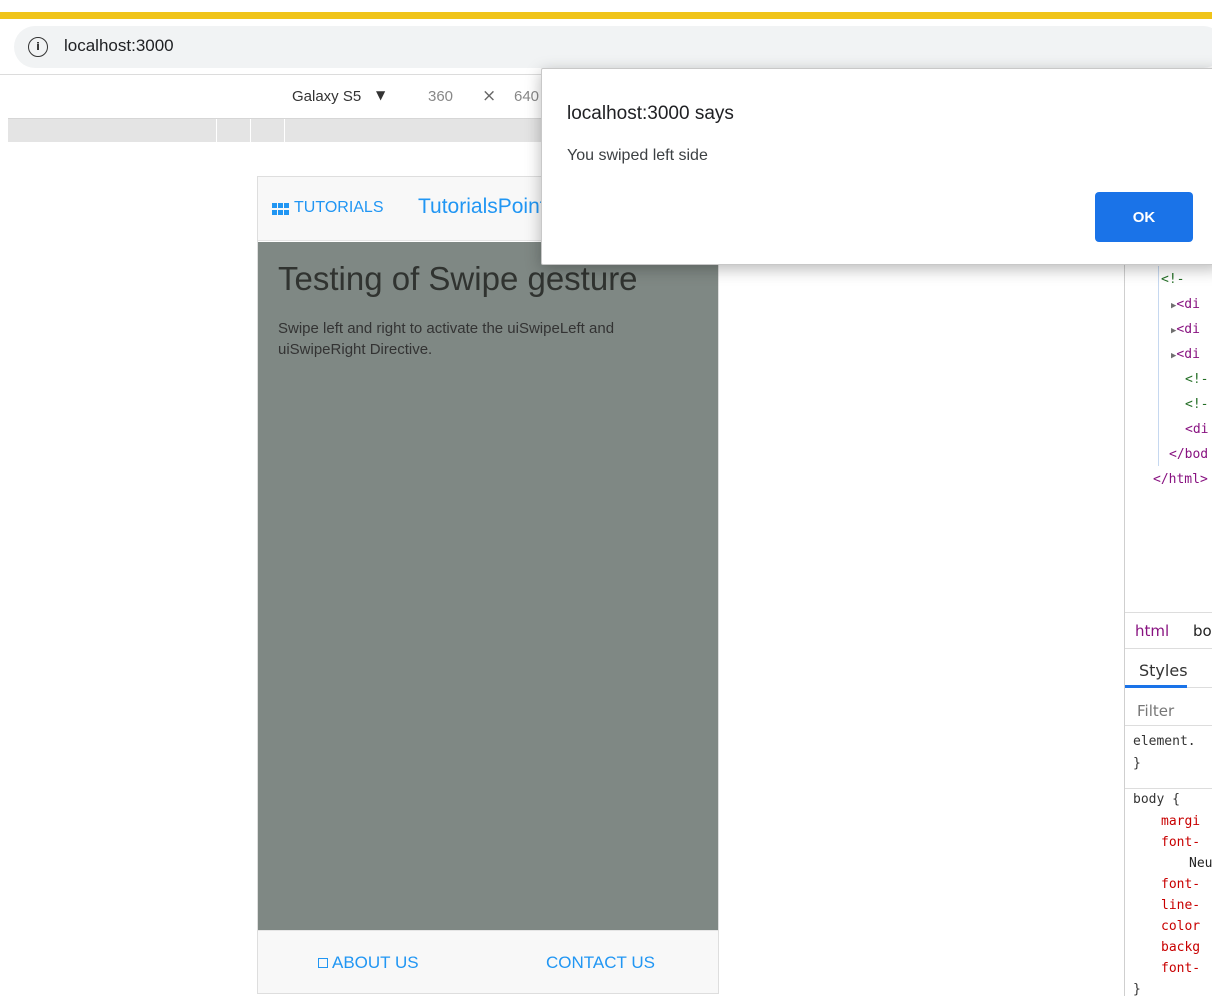  Describe the element at coordinates (1156, 799) in the screenshot. I see `css-selector: body {` at that location.